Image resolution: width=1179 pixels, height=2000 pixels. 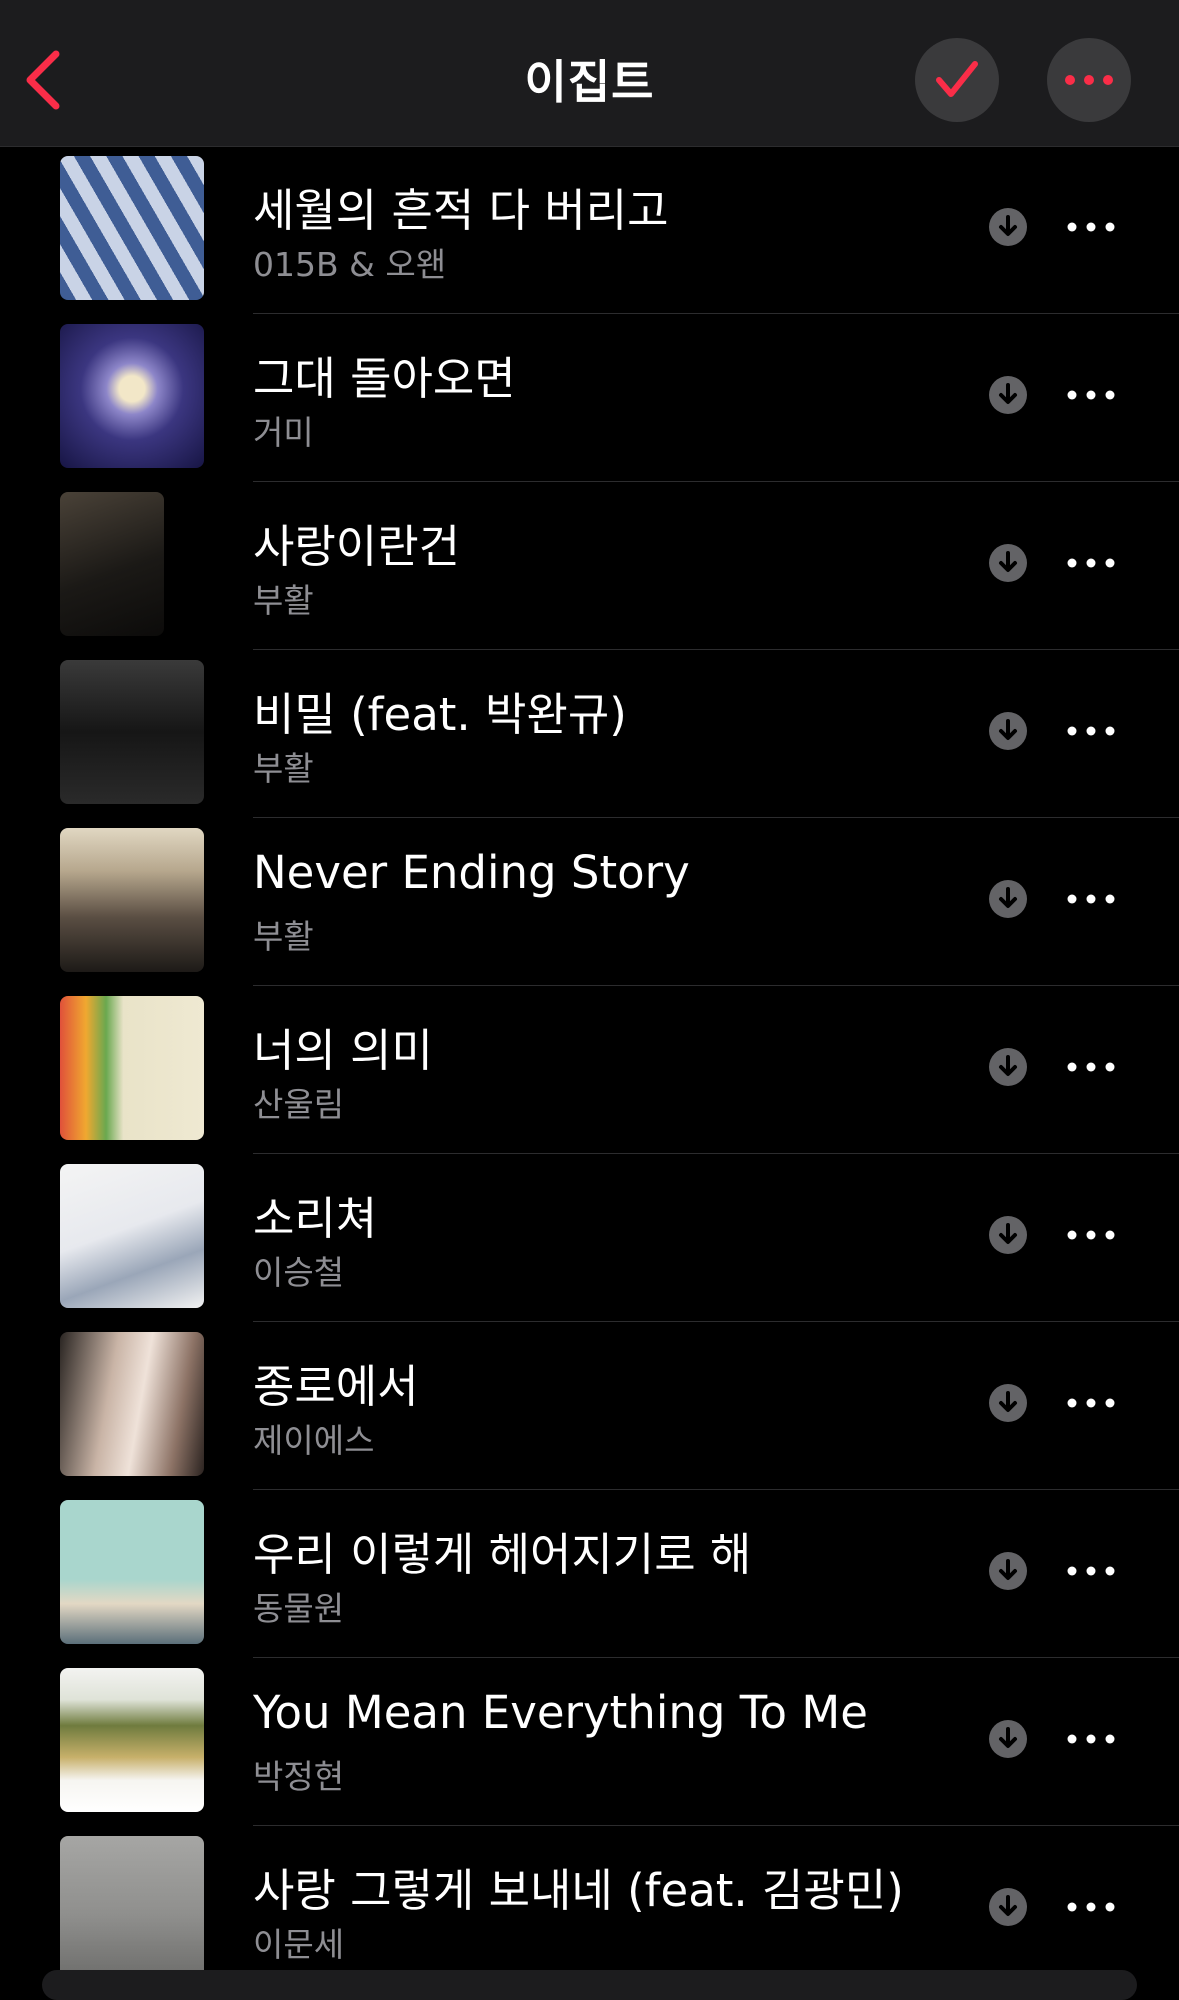 What do you see at coordinates (502, 1554) in the screenshot?
I see `song-title: 우리 이렇게 헤어지기로 해` at bounding box center [502, 1554].